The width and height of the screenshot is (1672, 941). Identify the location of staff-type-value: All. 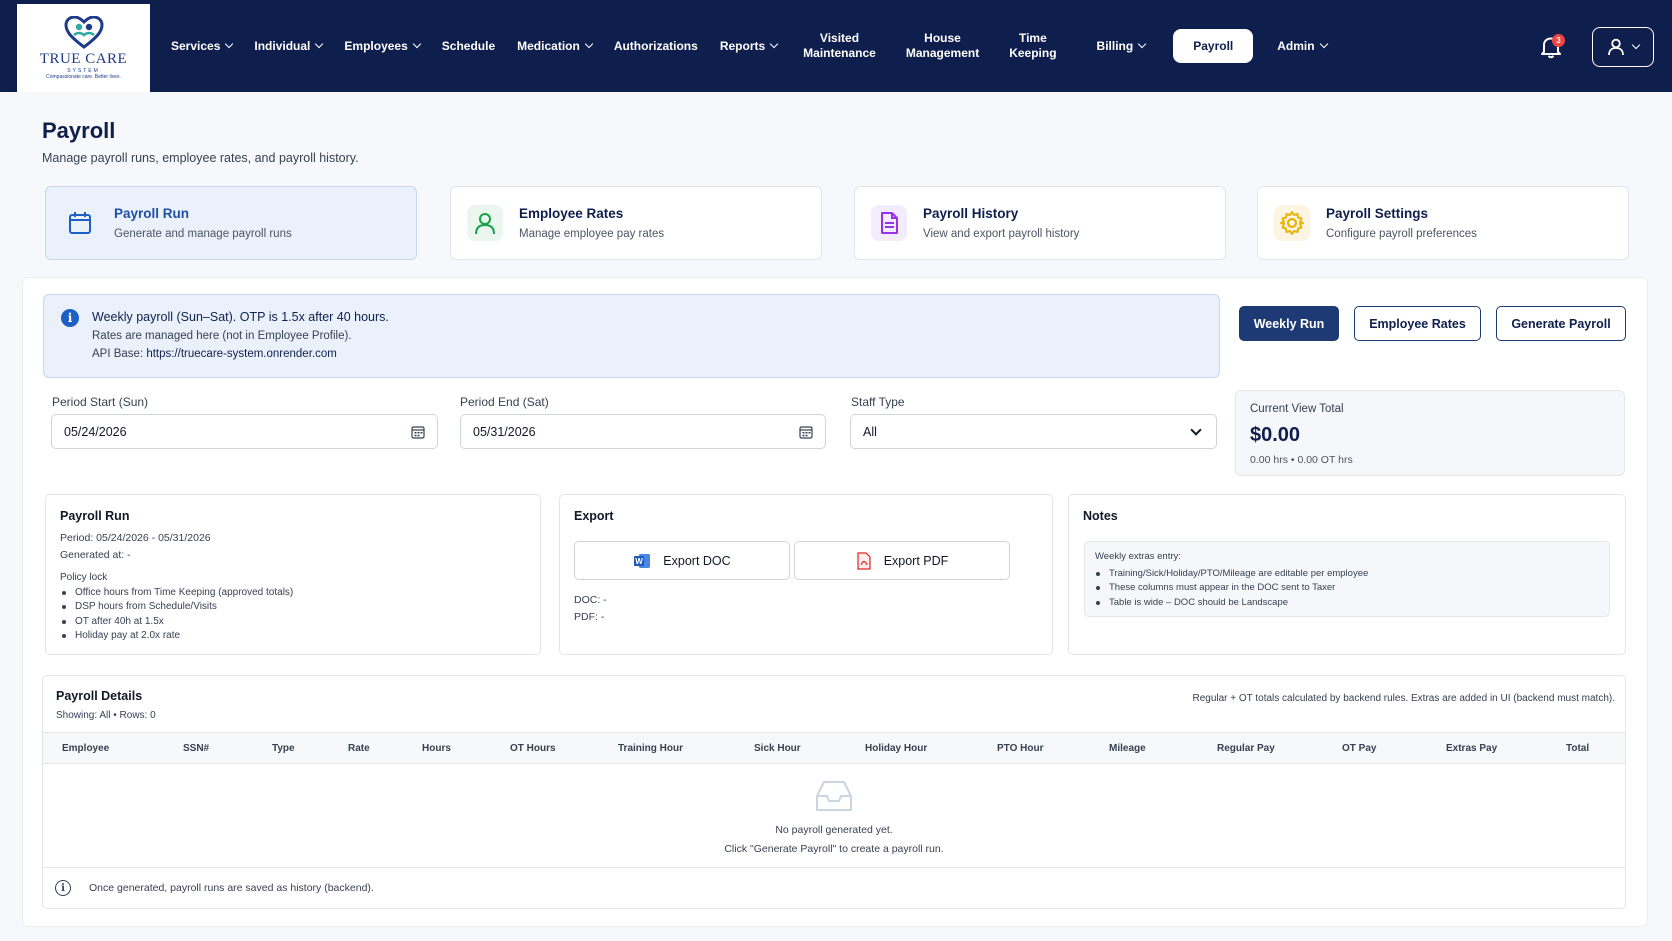
(870, 431).